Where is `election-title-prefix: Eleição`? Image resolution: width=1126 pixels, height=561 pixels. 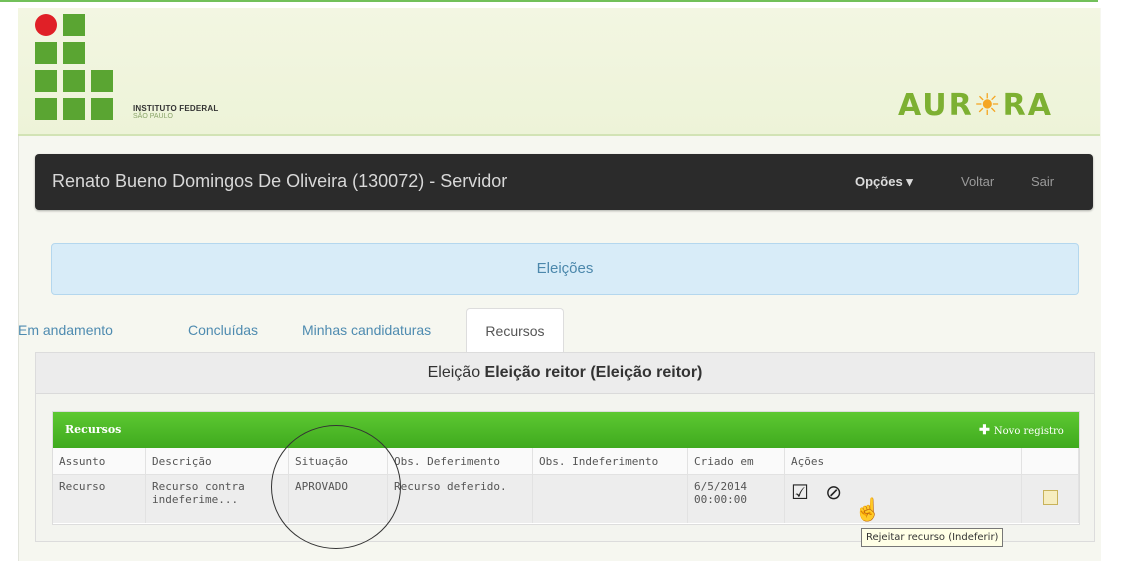 election-title-prefix: Eleição is located at coordinates (456, 372).